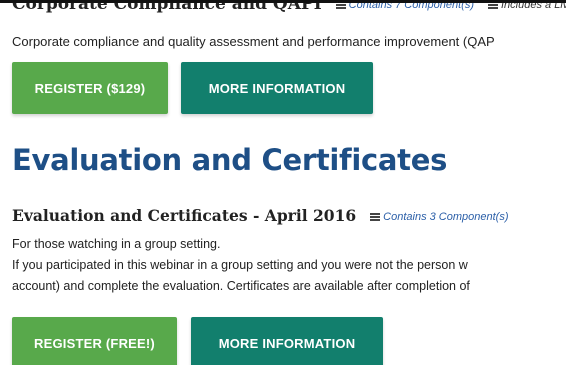  I want to click on section-eval-line-1: For those watching in a group setting., so click(116, 244).